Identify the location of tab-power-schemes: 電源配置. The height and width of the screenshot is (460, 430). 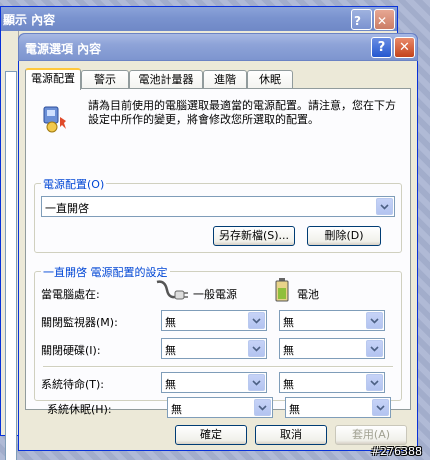
(53, 79).